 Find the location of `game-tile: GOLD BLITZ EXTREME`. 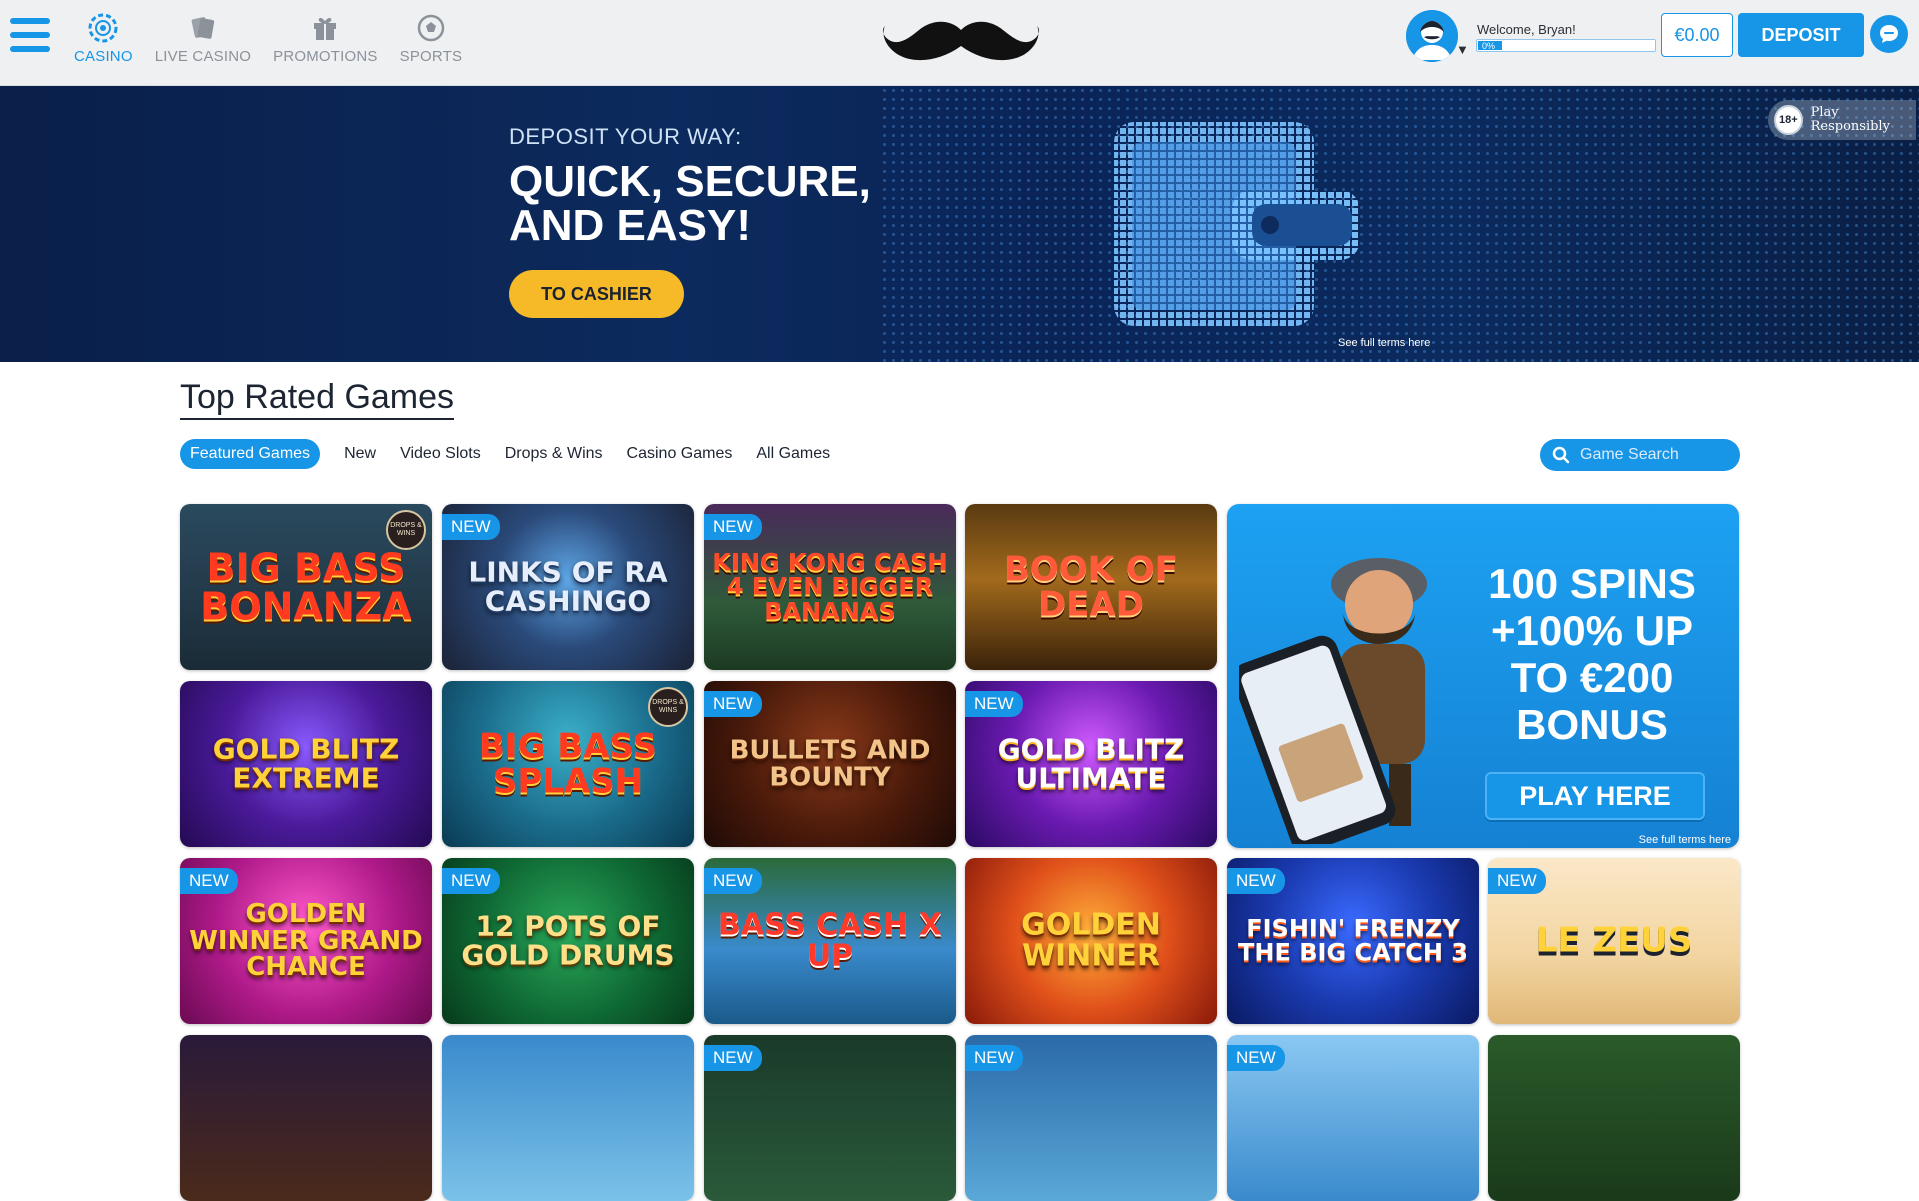

game-tile: GOLD BLITZ EXTREME is located at coordinates (306, 764).